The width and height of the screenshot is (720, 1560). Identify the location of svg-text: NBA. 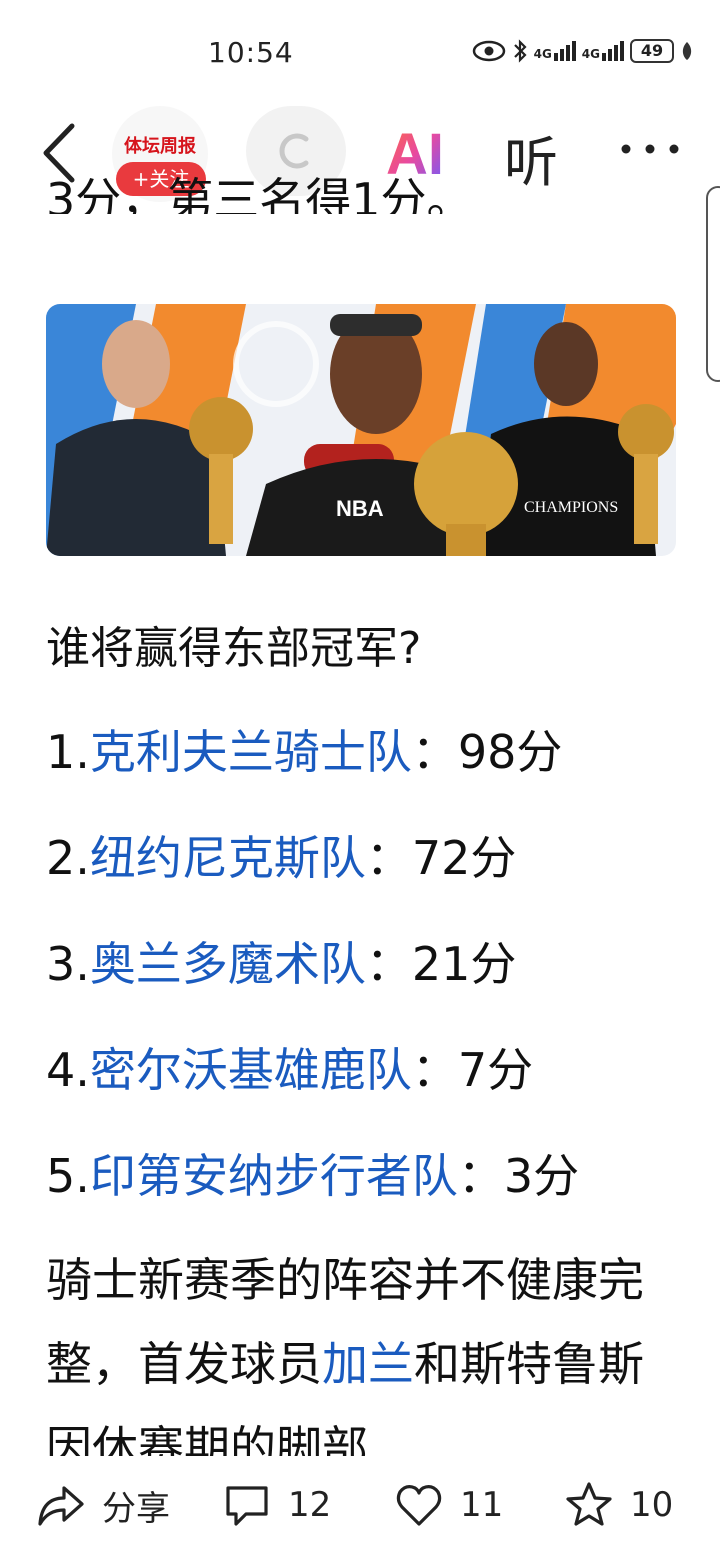
(360, 508).